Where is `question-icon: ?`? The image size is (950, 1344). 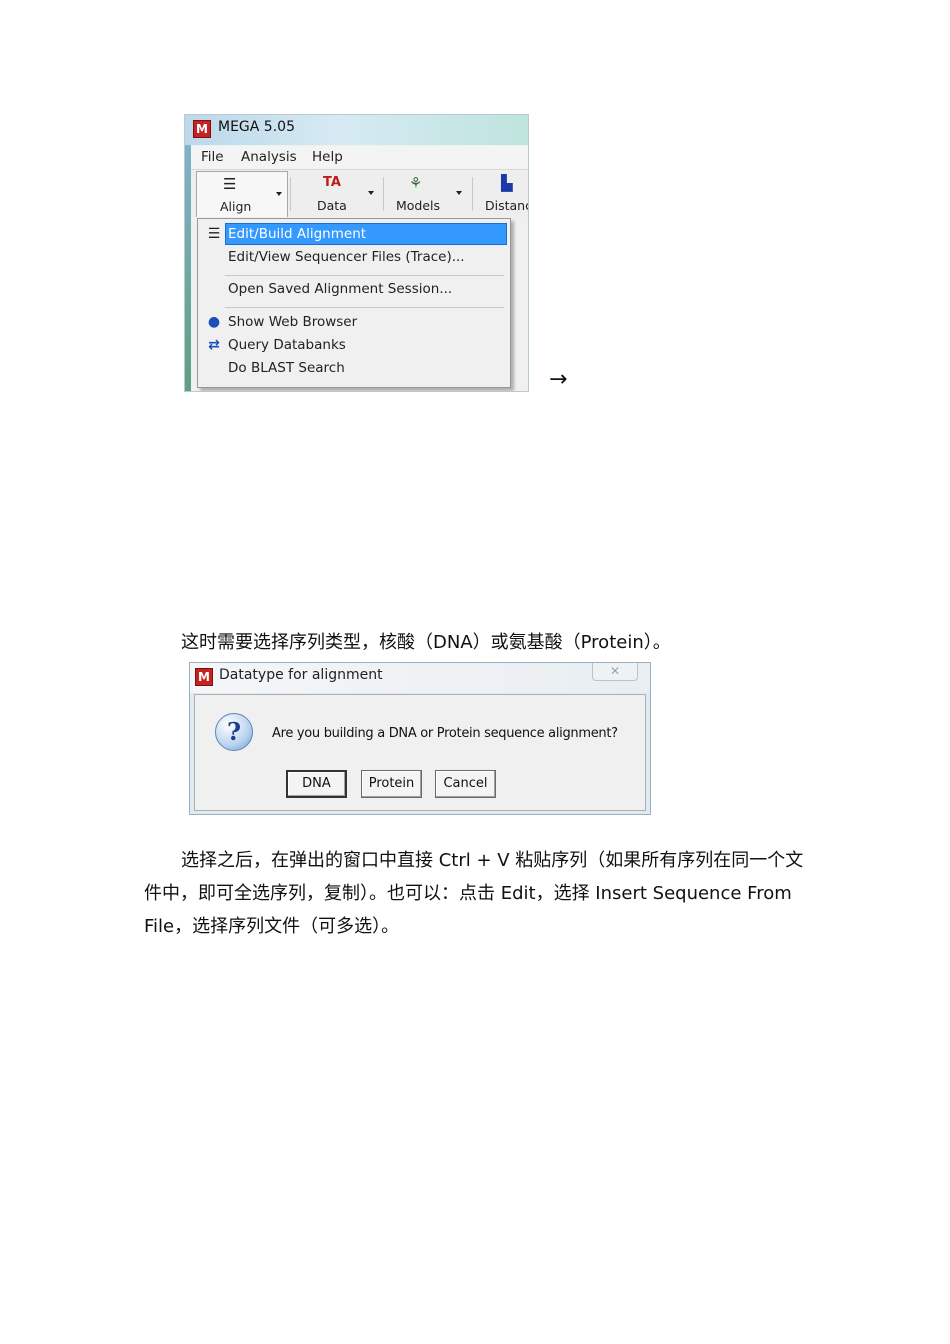
question-icon: ? is located at coordinates (234, 732).